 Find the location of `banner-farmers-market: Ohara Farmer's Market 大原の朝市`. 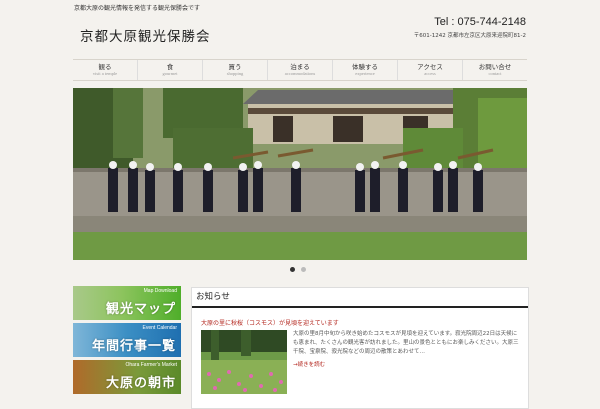

banner-farmers-market: Ohara Farmer's Market 大原の朝市 is located at coordinates (127, 377).